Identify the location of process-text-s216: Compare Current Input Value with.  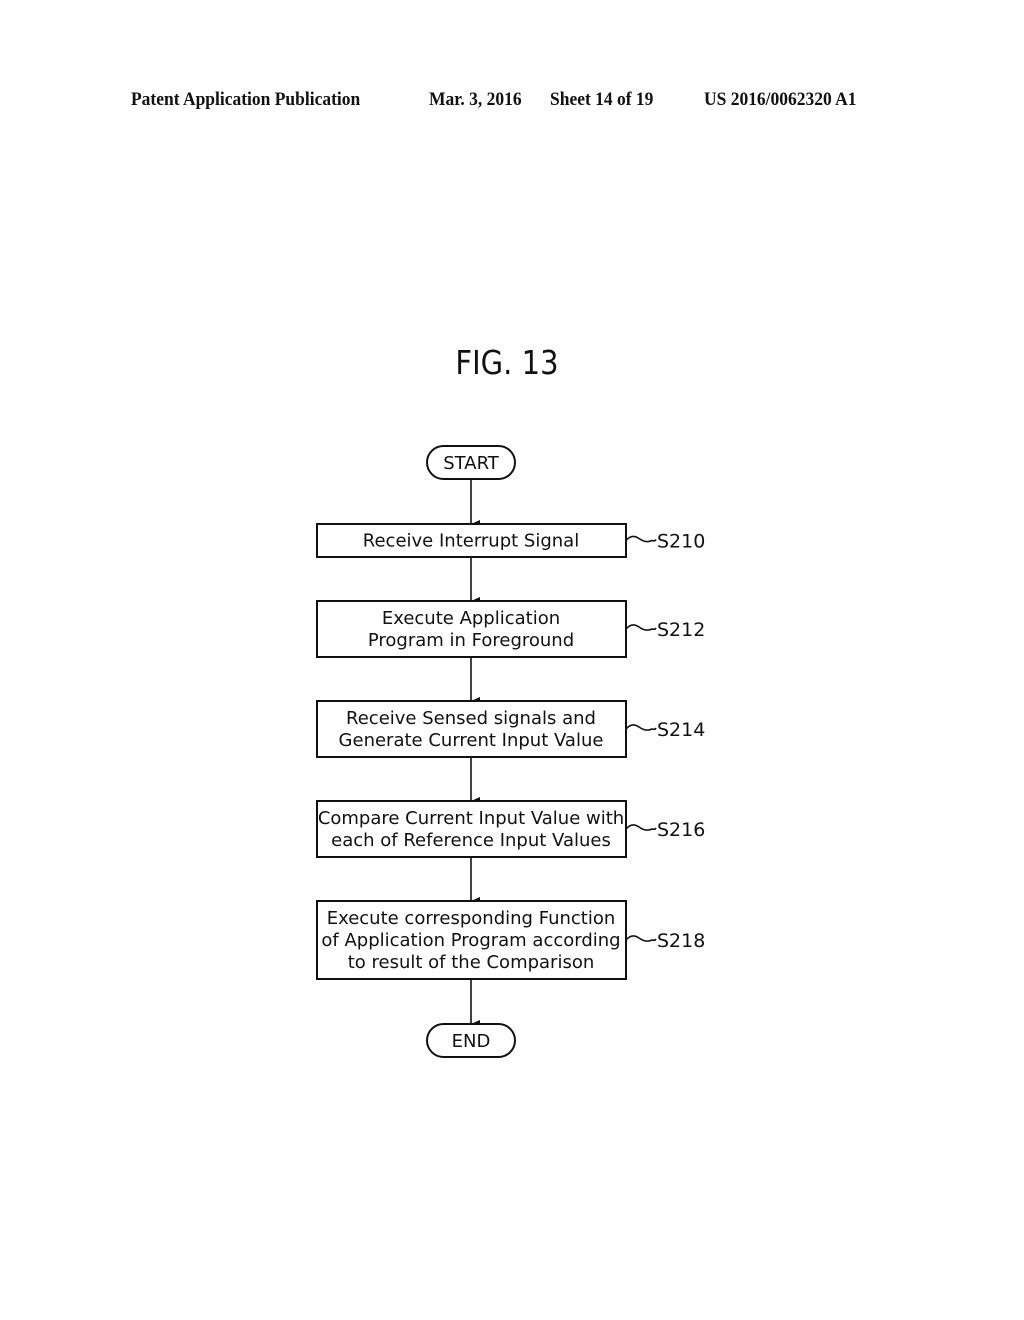
(471, 818).